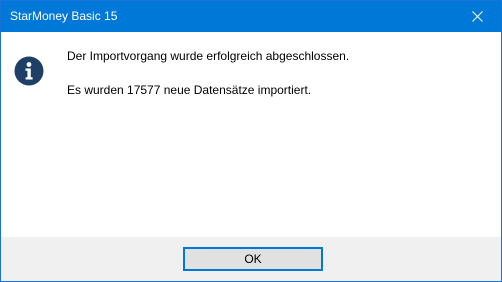  I want to click on info-icon, so click(29, 71).